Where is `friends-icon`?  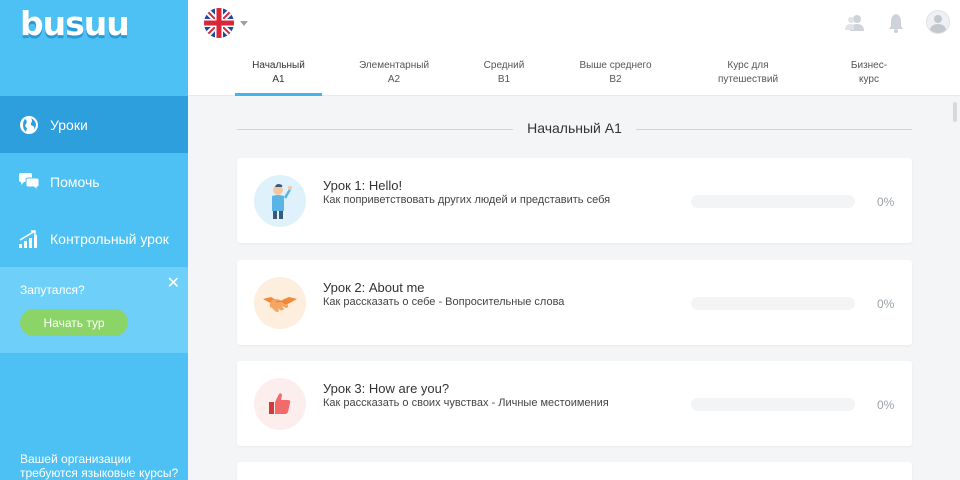
friends-icon is located at coordinates (855, 23).